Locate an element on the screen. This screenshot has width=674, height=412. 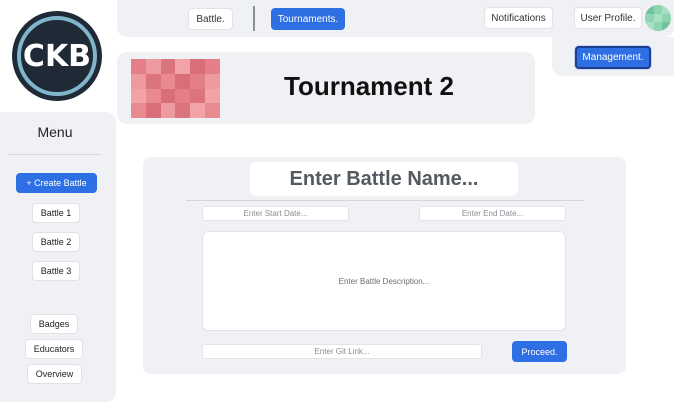
management-button: Management. is located at coordinates (613, 57).